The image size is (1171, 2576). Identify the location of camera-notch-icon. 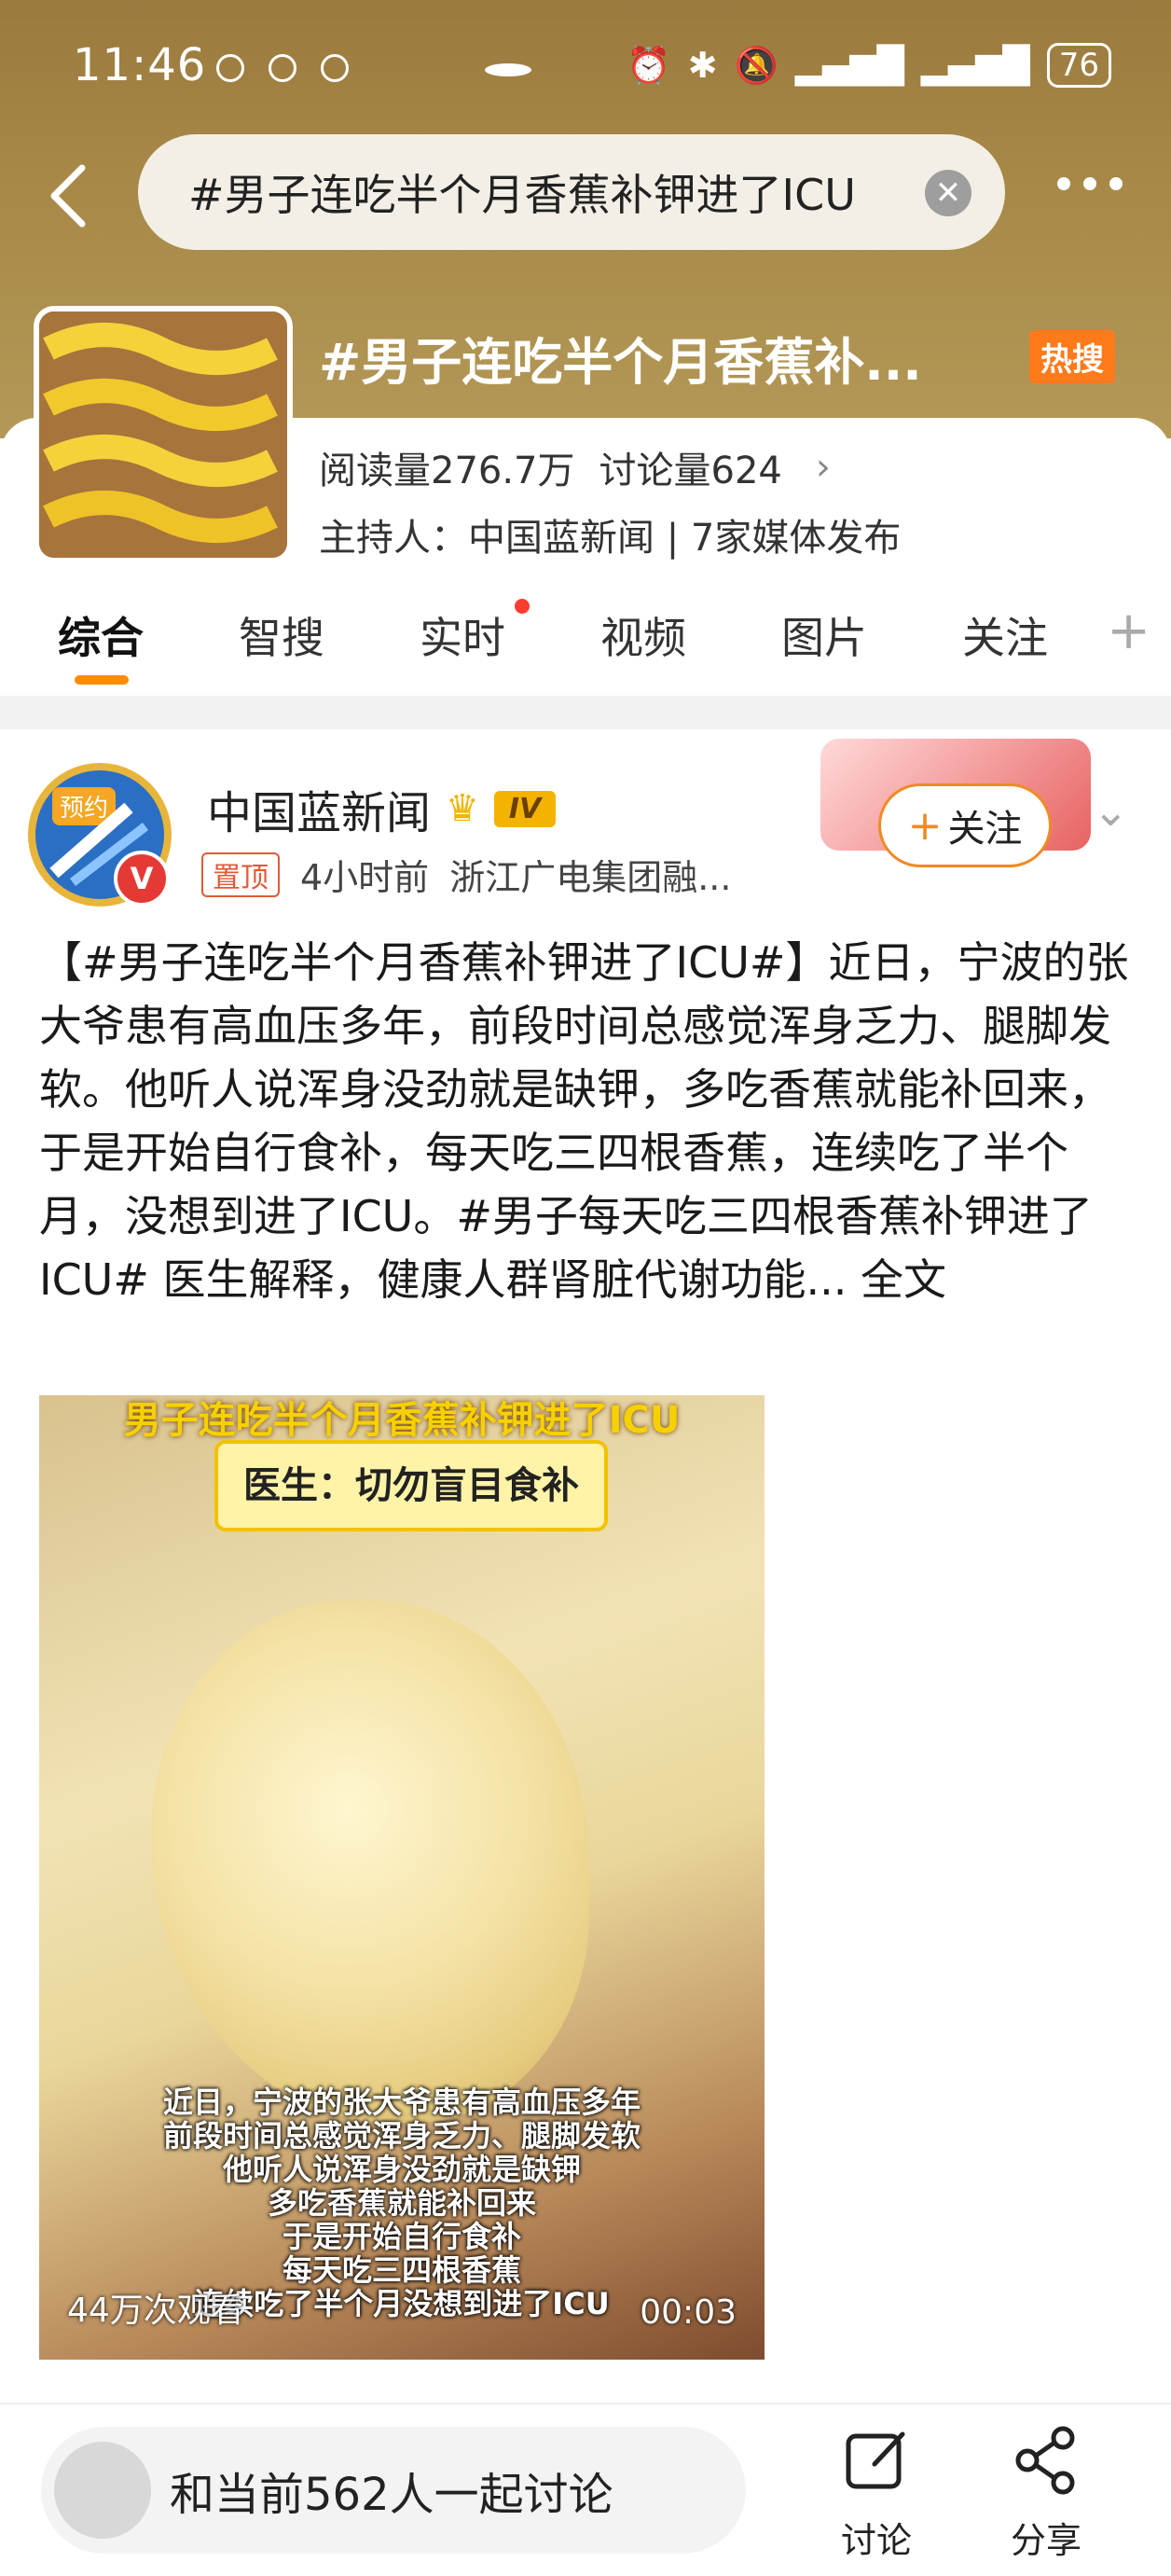
(508, 69).